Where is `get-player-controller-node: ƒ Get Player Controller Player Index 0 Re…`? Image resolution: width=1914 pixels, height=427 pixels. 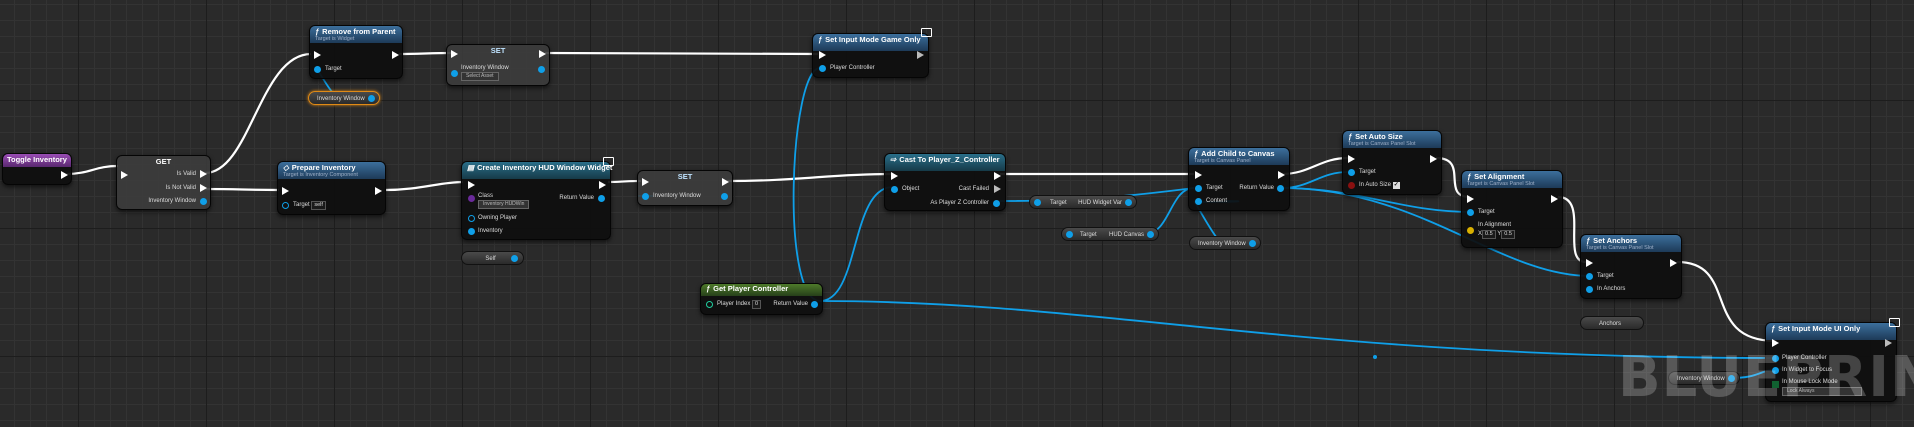 get-player-controller-node: ƒ Get Player Controller Player Index 0 Re… is located at coordinates (761, 299).